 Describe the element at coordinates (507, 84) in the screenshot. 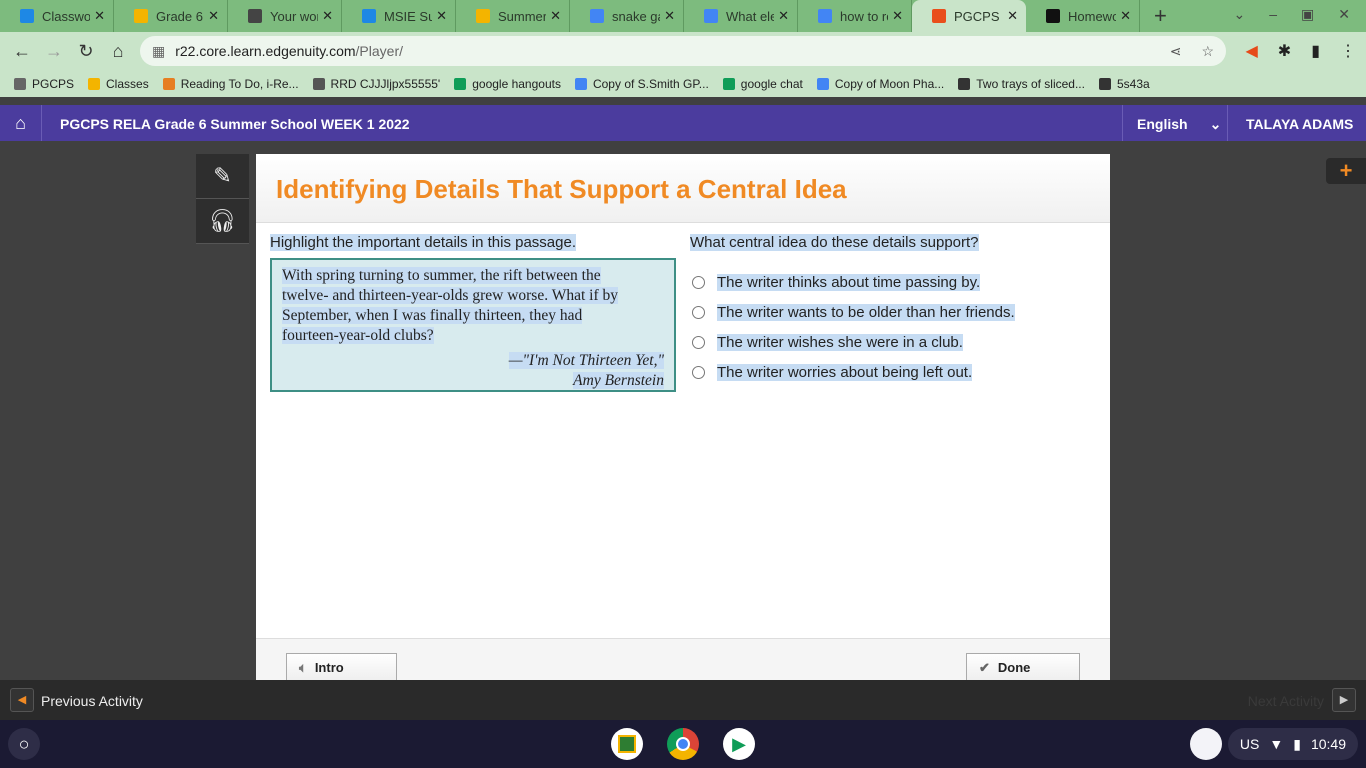

I see `bookmark-item: google hangouts` at that location.